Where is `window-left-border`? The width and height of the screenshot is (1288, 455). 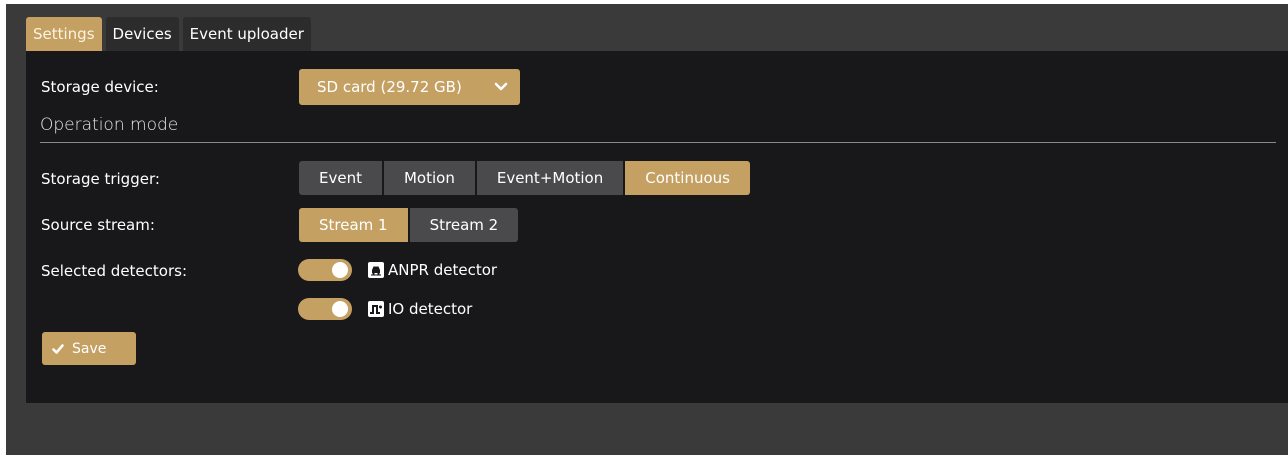
window-left-border is located at coordinates (3, 227).